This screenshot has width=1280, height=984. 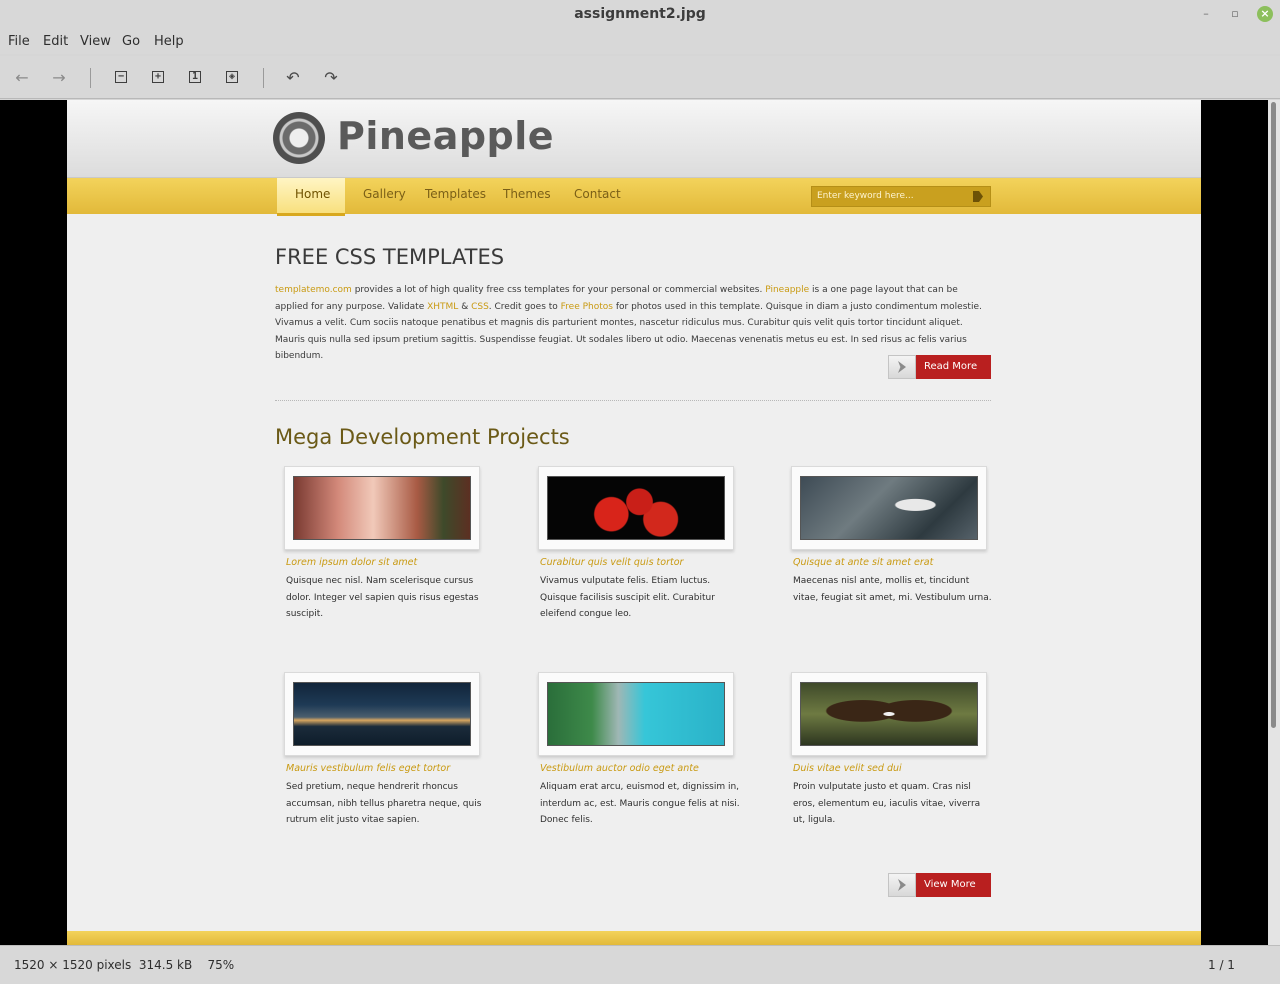 I want to click on intro-link: CSS, so click(x=480, y=306).